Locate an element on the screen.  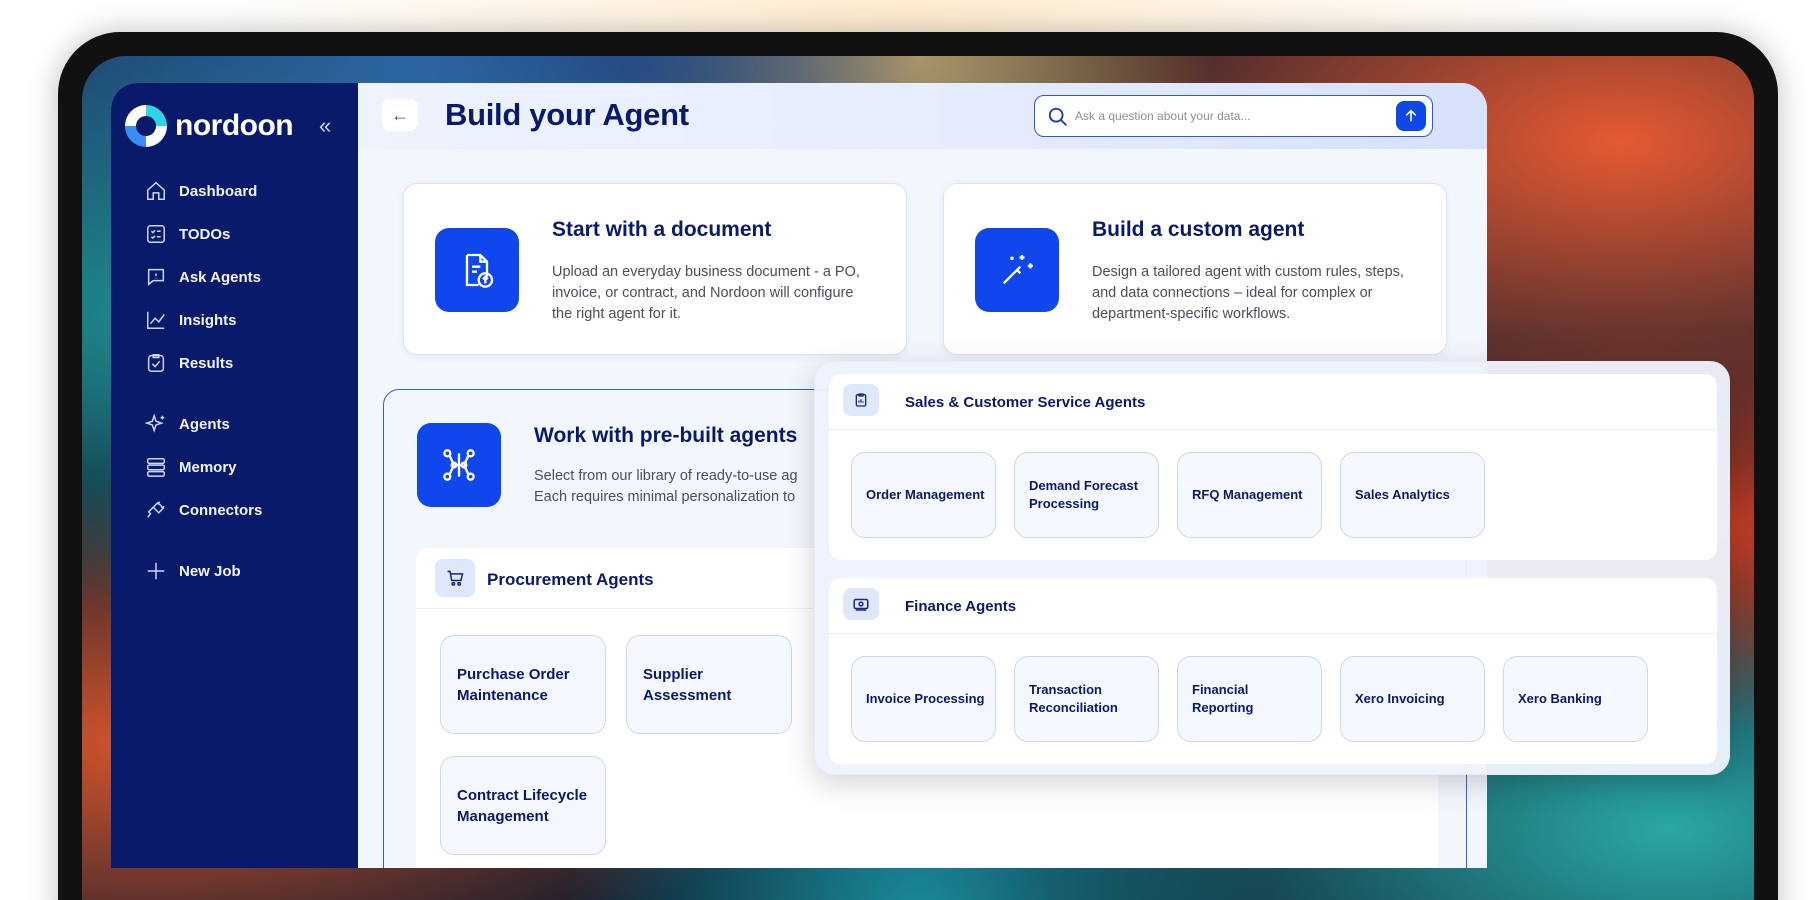
send-button is located at coordinates (1411, 116).